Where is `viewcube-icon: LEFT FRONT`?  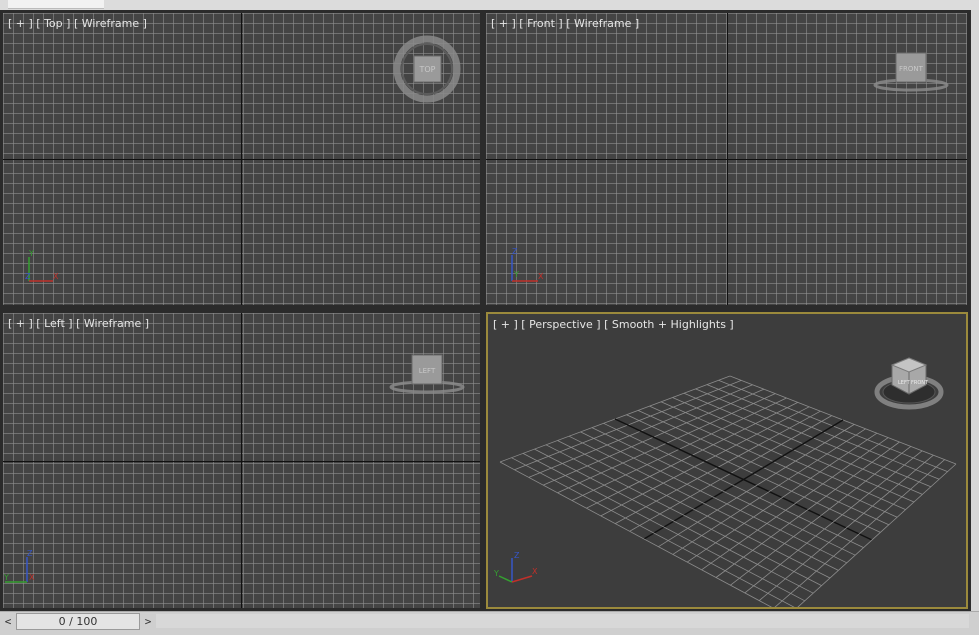
viewcube-icon: LEFT FRONT is located at coordinates (909, 377).